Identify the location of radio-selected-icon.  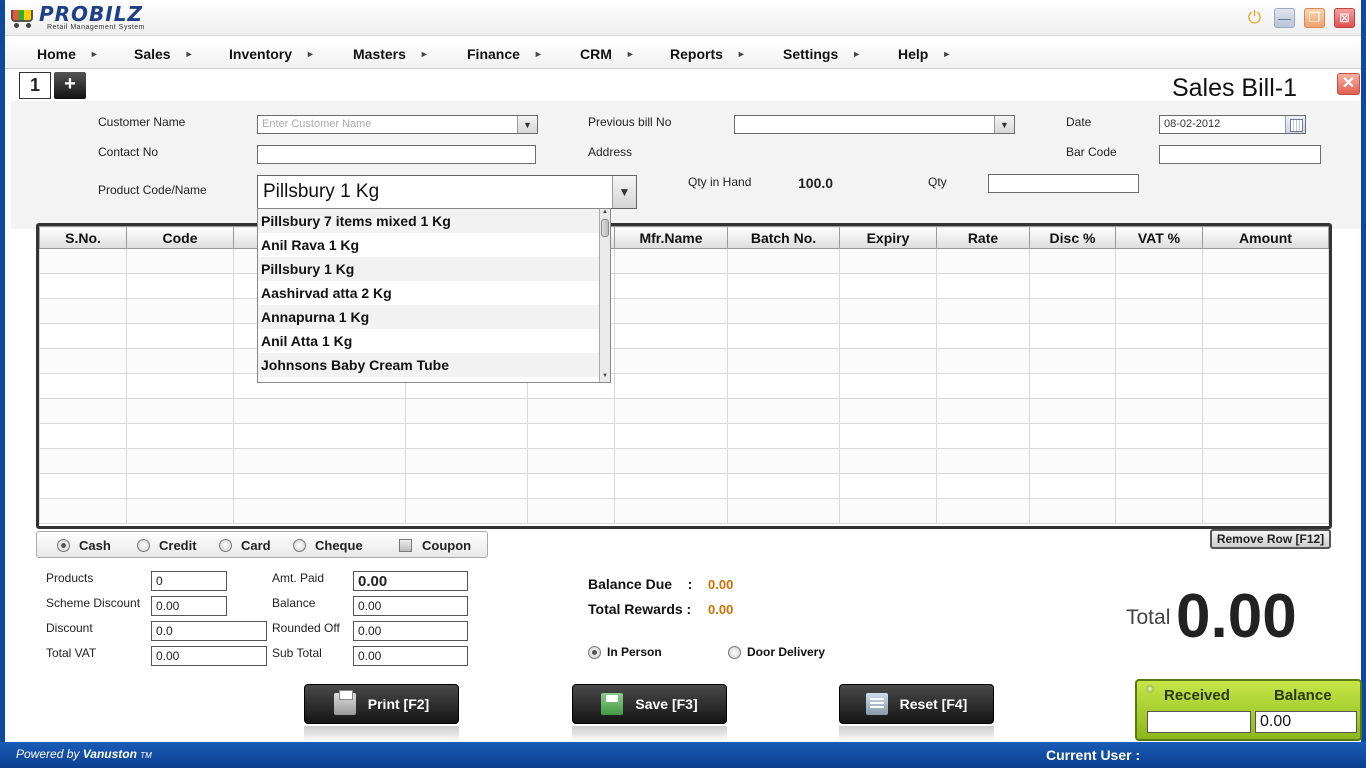
(63, 545).